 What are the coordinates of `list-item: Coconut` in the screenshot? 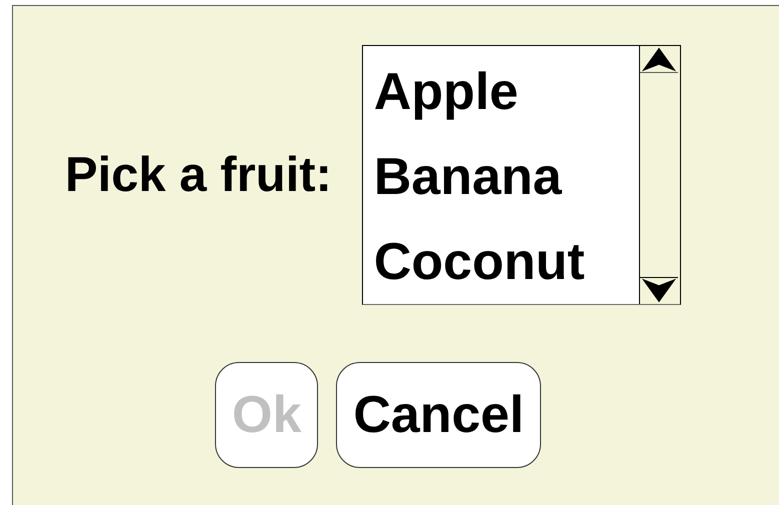 It's located at (506, 262).